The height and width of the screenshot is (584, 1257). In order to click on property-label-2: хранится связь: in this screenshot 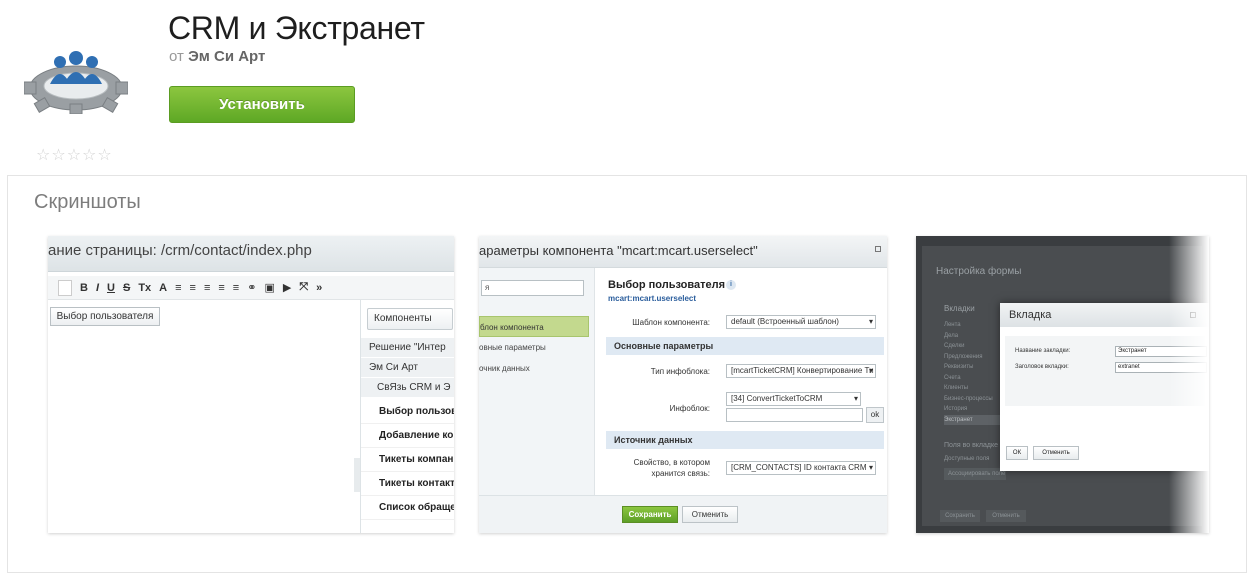, I will do `click(680, 473)`.